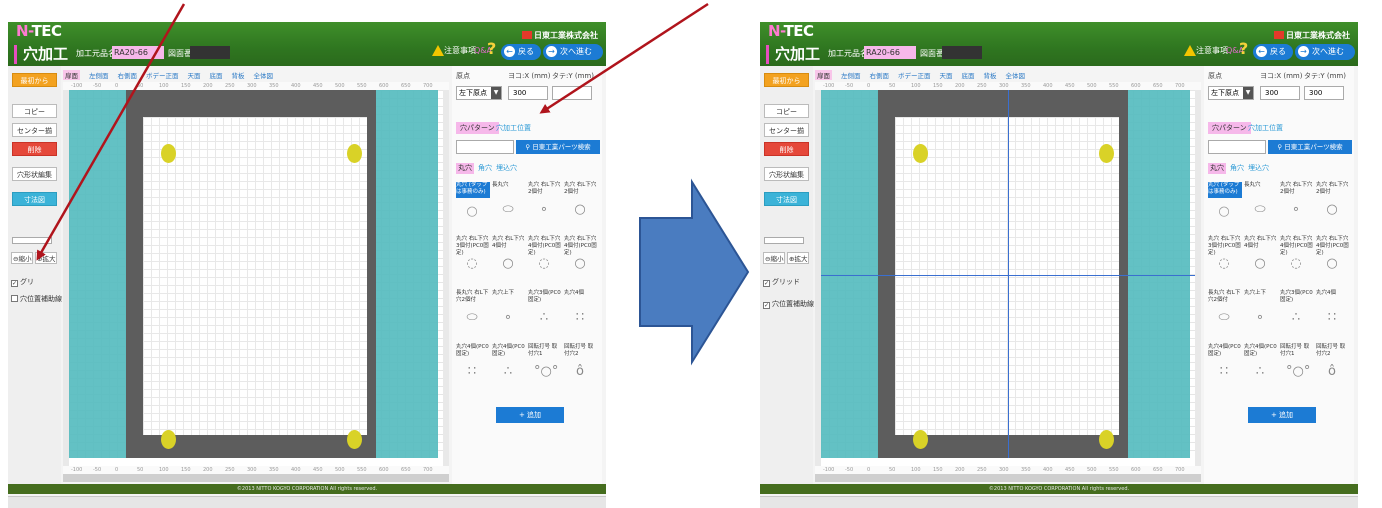  Describe the element at coordinates (1297, 205) in the screenshot. I see `shape-option: 丸穴 右L下穴2個付 ∘` at that location.